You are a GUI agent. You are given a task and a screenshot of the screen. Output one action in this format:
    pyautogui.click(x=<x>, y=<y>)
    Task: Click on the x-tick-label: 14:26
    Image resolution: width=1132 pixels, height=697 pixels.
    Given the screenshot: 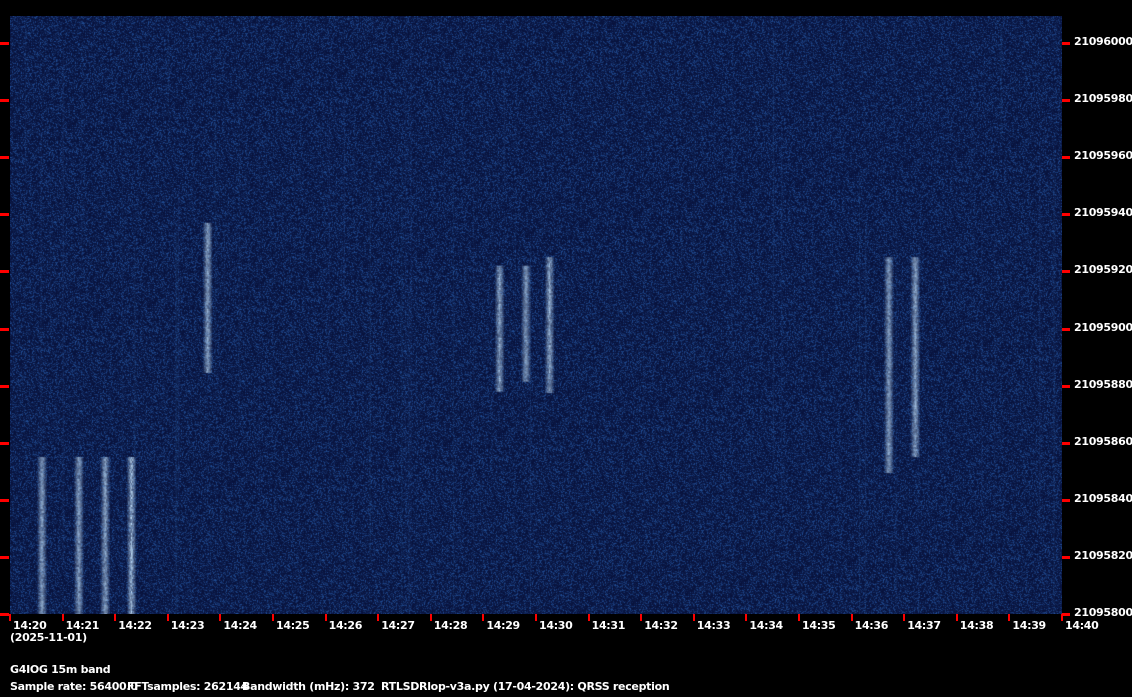 What is the action you would take?
    pyautogui.click(x=345, y=625)
    